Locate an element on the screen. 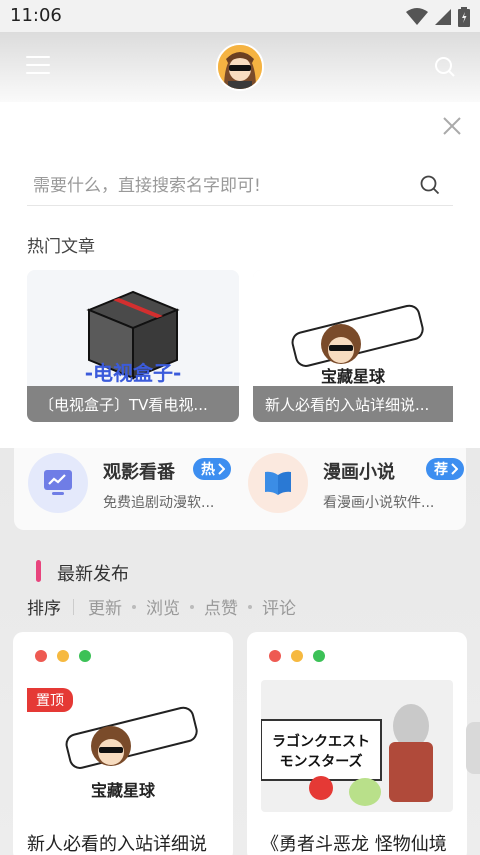 This screenshot has width=480, height=855. menu-icon is located at coordinates (38, 66).